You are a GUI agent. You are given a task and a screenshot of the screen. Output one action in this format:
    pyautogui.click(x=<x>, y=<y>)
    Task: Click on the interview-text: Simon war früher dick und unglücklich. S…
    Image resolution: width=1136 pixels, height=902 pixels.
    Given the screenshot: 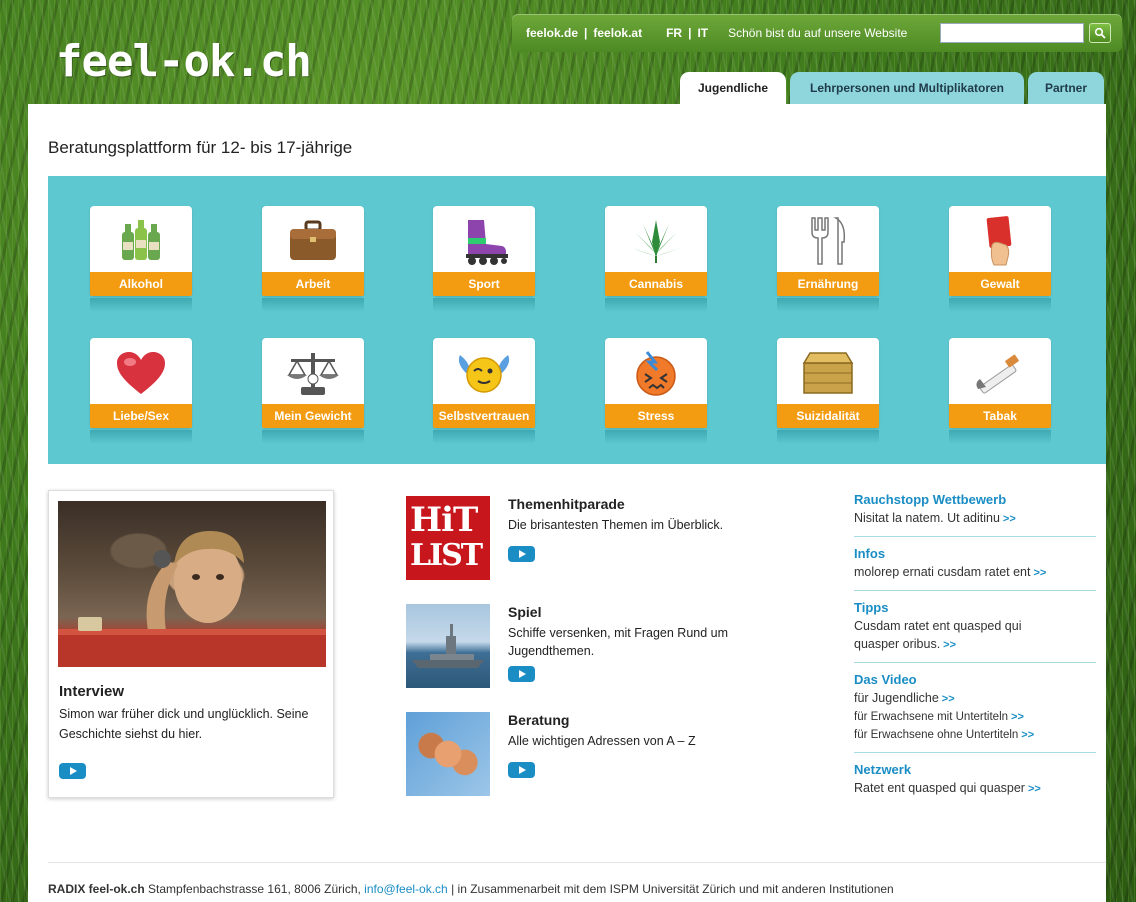 What is the action you would take?
    pyautogui.click(x=184, y=724)
    